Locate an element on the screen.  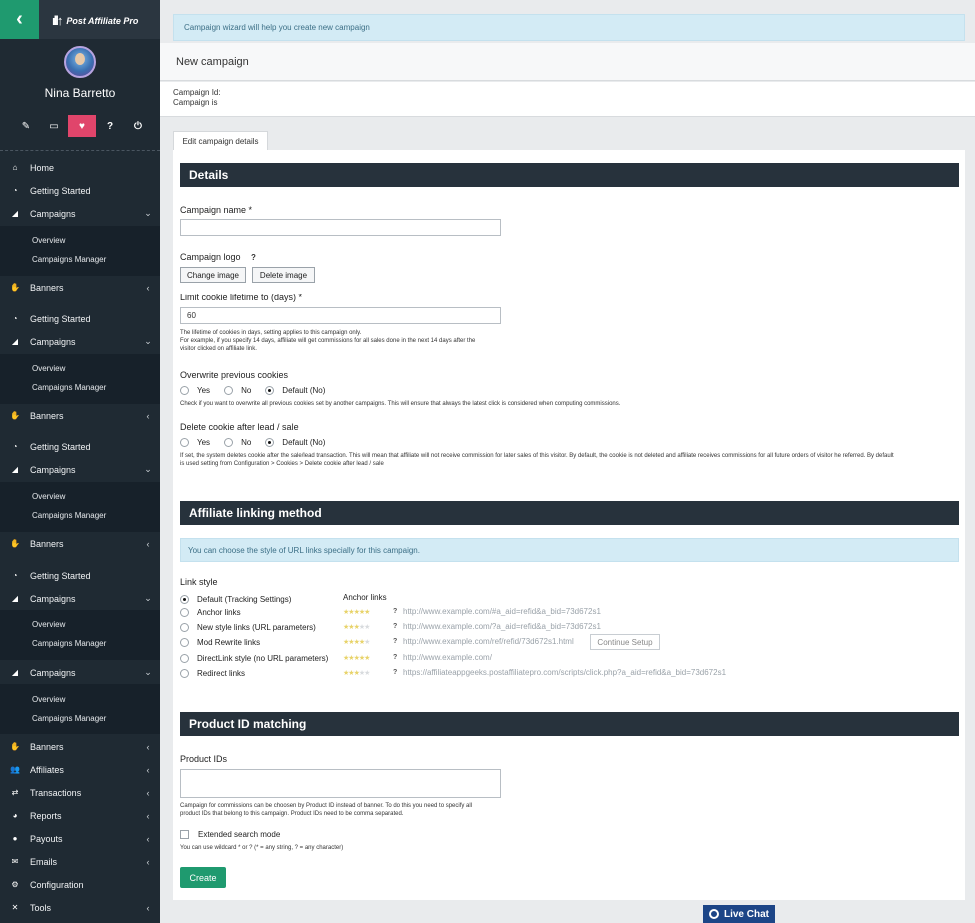
cookie-hint-line-3: visitor clicked on affiliate link. is located at coordinates (218, 349).